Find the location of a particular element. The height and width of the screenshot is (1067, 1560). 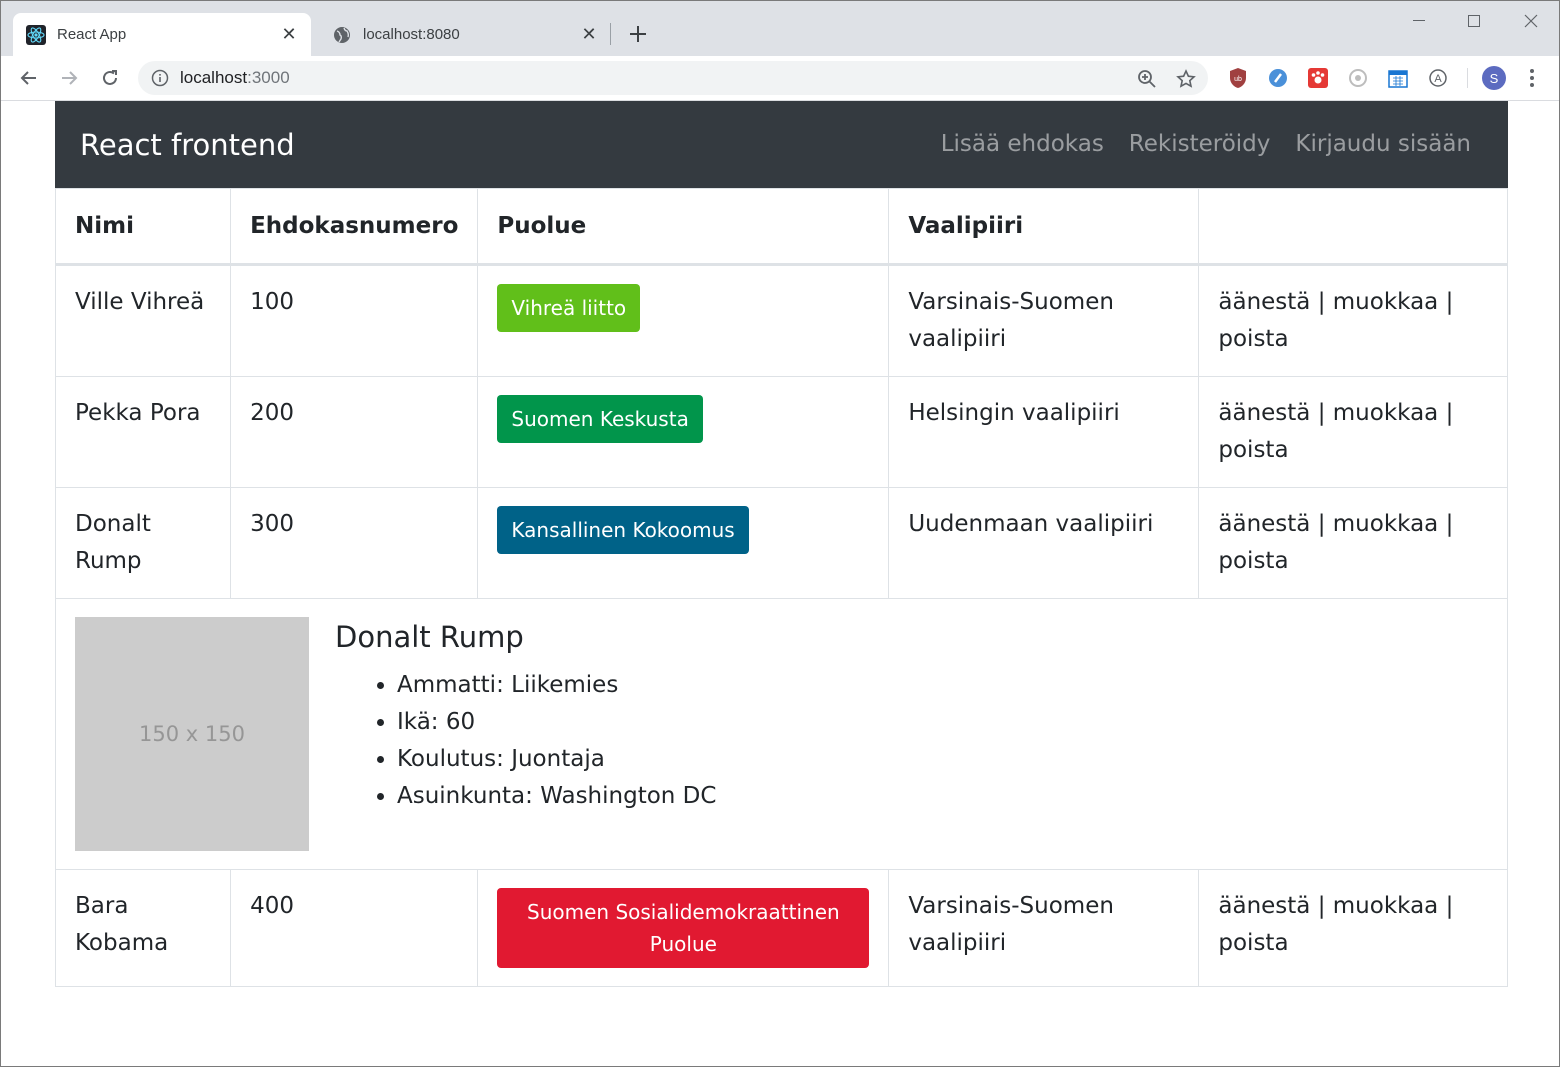

cell-district: Varsinais-Suomen vaalipiiri is located at coordinates (1044, 928).